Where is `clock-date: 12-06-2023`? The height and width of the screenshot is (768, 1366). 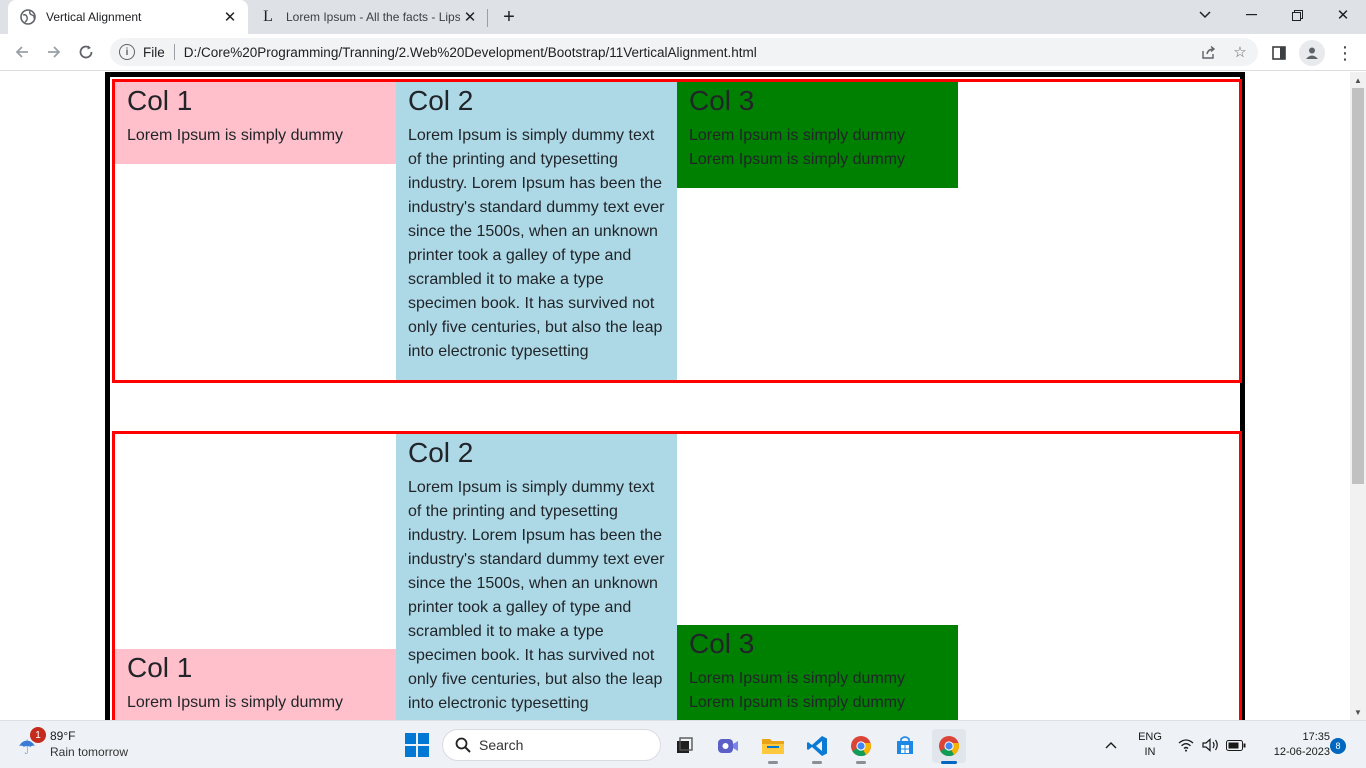 clock-date: 12-06-2023 is located at coordinates (1301, 752).